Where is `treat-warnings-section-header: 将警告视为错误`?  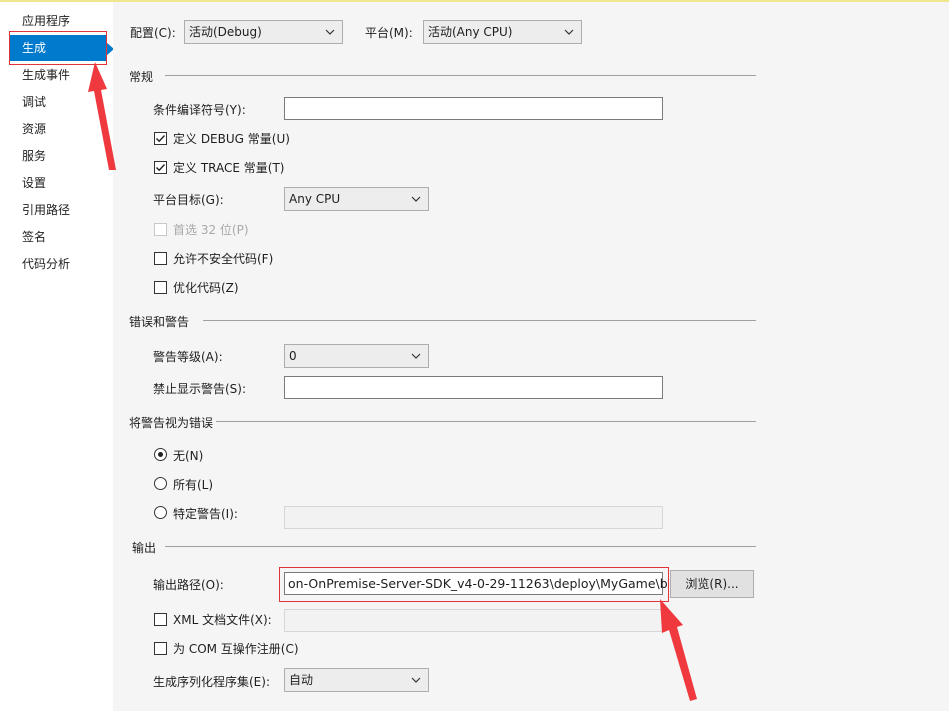
treat-warnings-section-header: 将警告视为错误 is located at coordinates (442, 422).